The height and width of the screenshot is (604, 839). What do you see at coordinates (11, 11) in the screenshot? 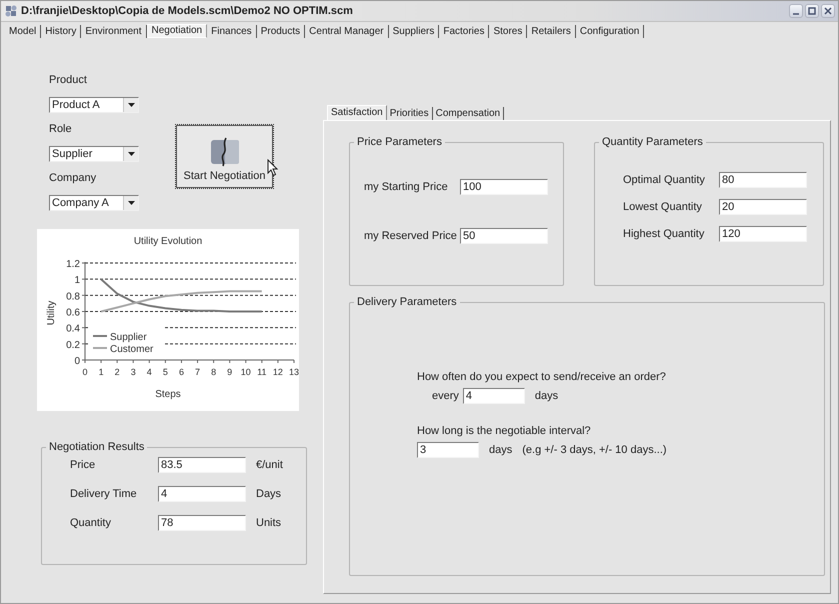
I see `app-icon` at bounding box center [11, 11].